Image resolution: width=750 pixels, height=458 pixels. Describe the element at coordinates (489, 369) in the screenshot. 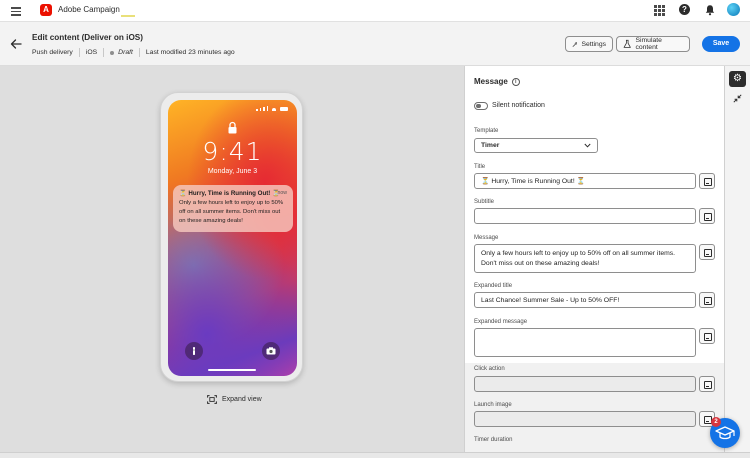

I see `click-action-label: Click action` at that location.